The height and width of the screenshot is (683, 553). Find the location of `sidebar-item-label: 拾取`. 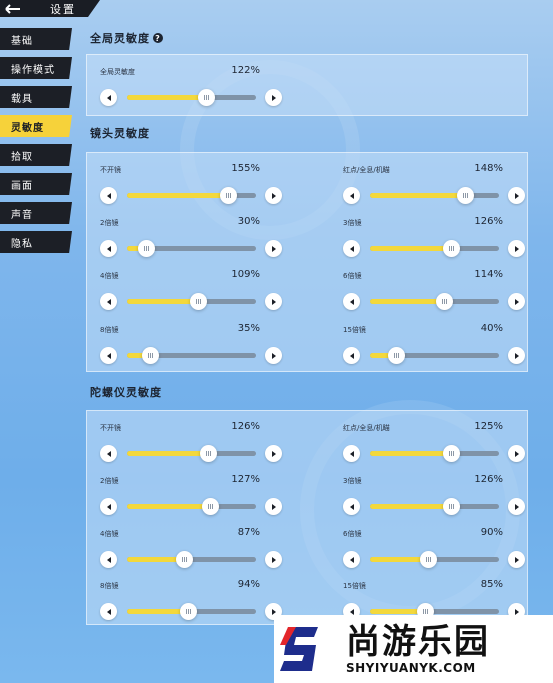

sidebar-item-label: 拾取 is located at coordinates (22, 157).